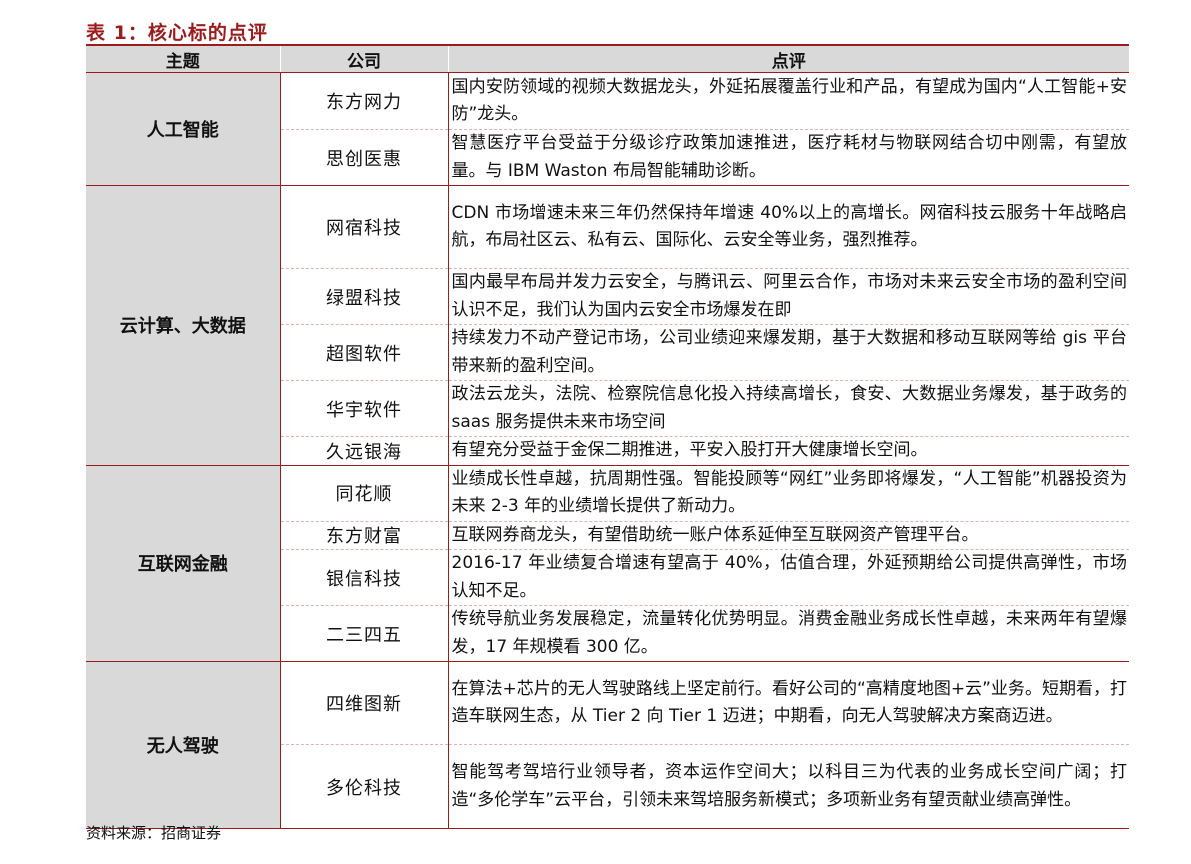 The image size is (1191, 864). I want to click on theme-cell: 互联网金融, so click(183, 563).